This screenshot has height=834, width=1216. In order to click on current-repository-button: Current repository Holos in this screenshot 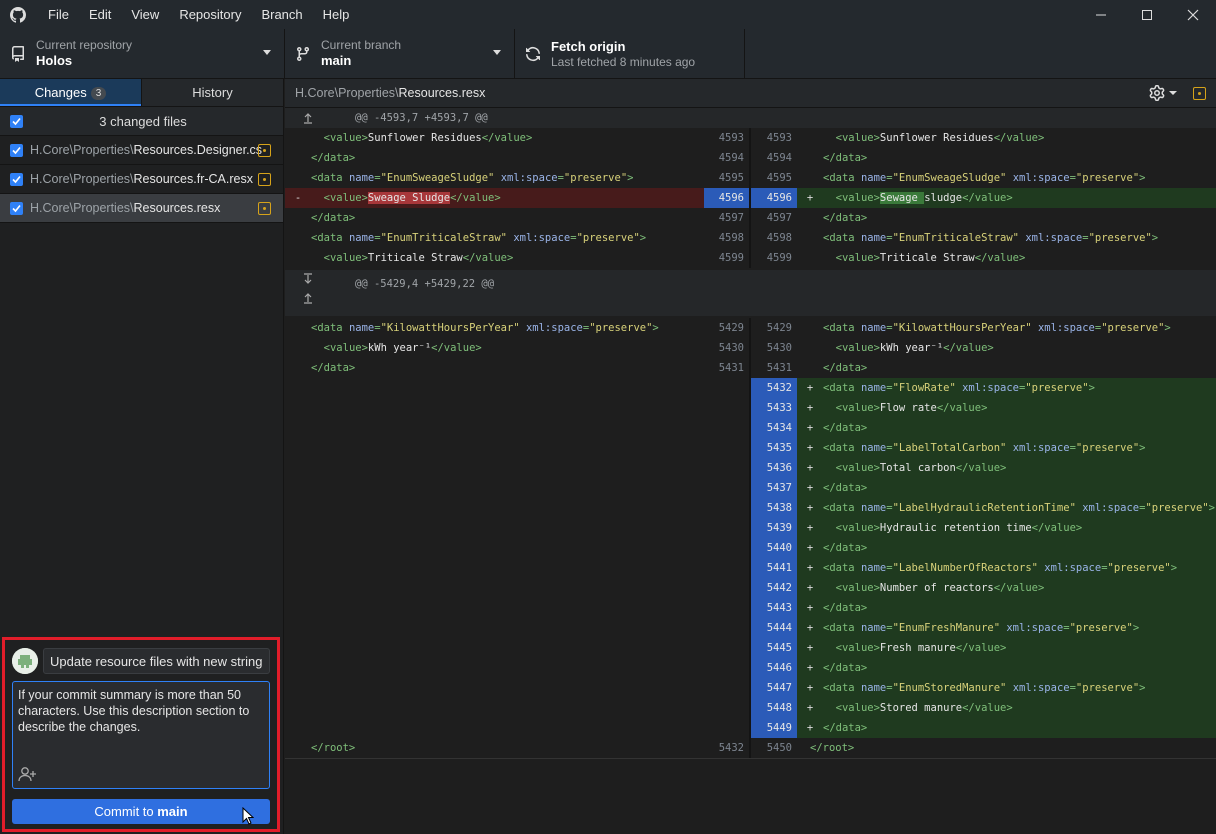, I will do `click(142, 53)`.